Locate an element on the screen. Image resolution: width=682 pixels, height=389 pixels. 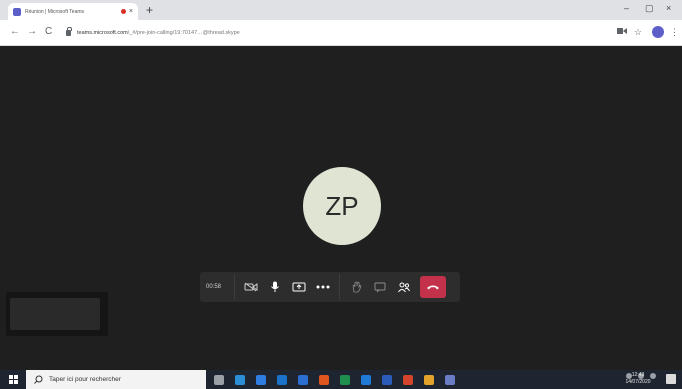
chat-icon is located at coordinates (380, 287).